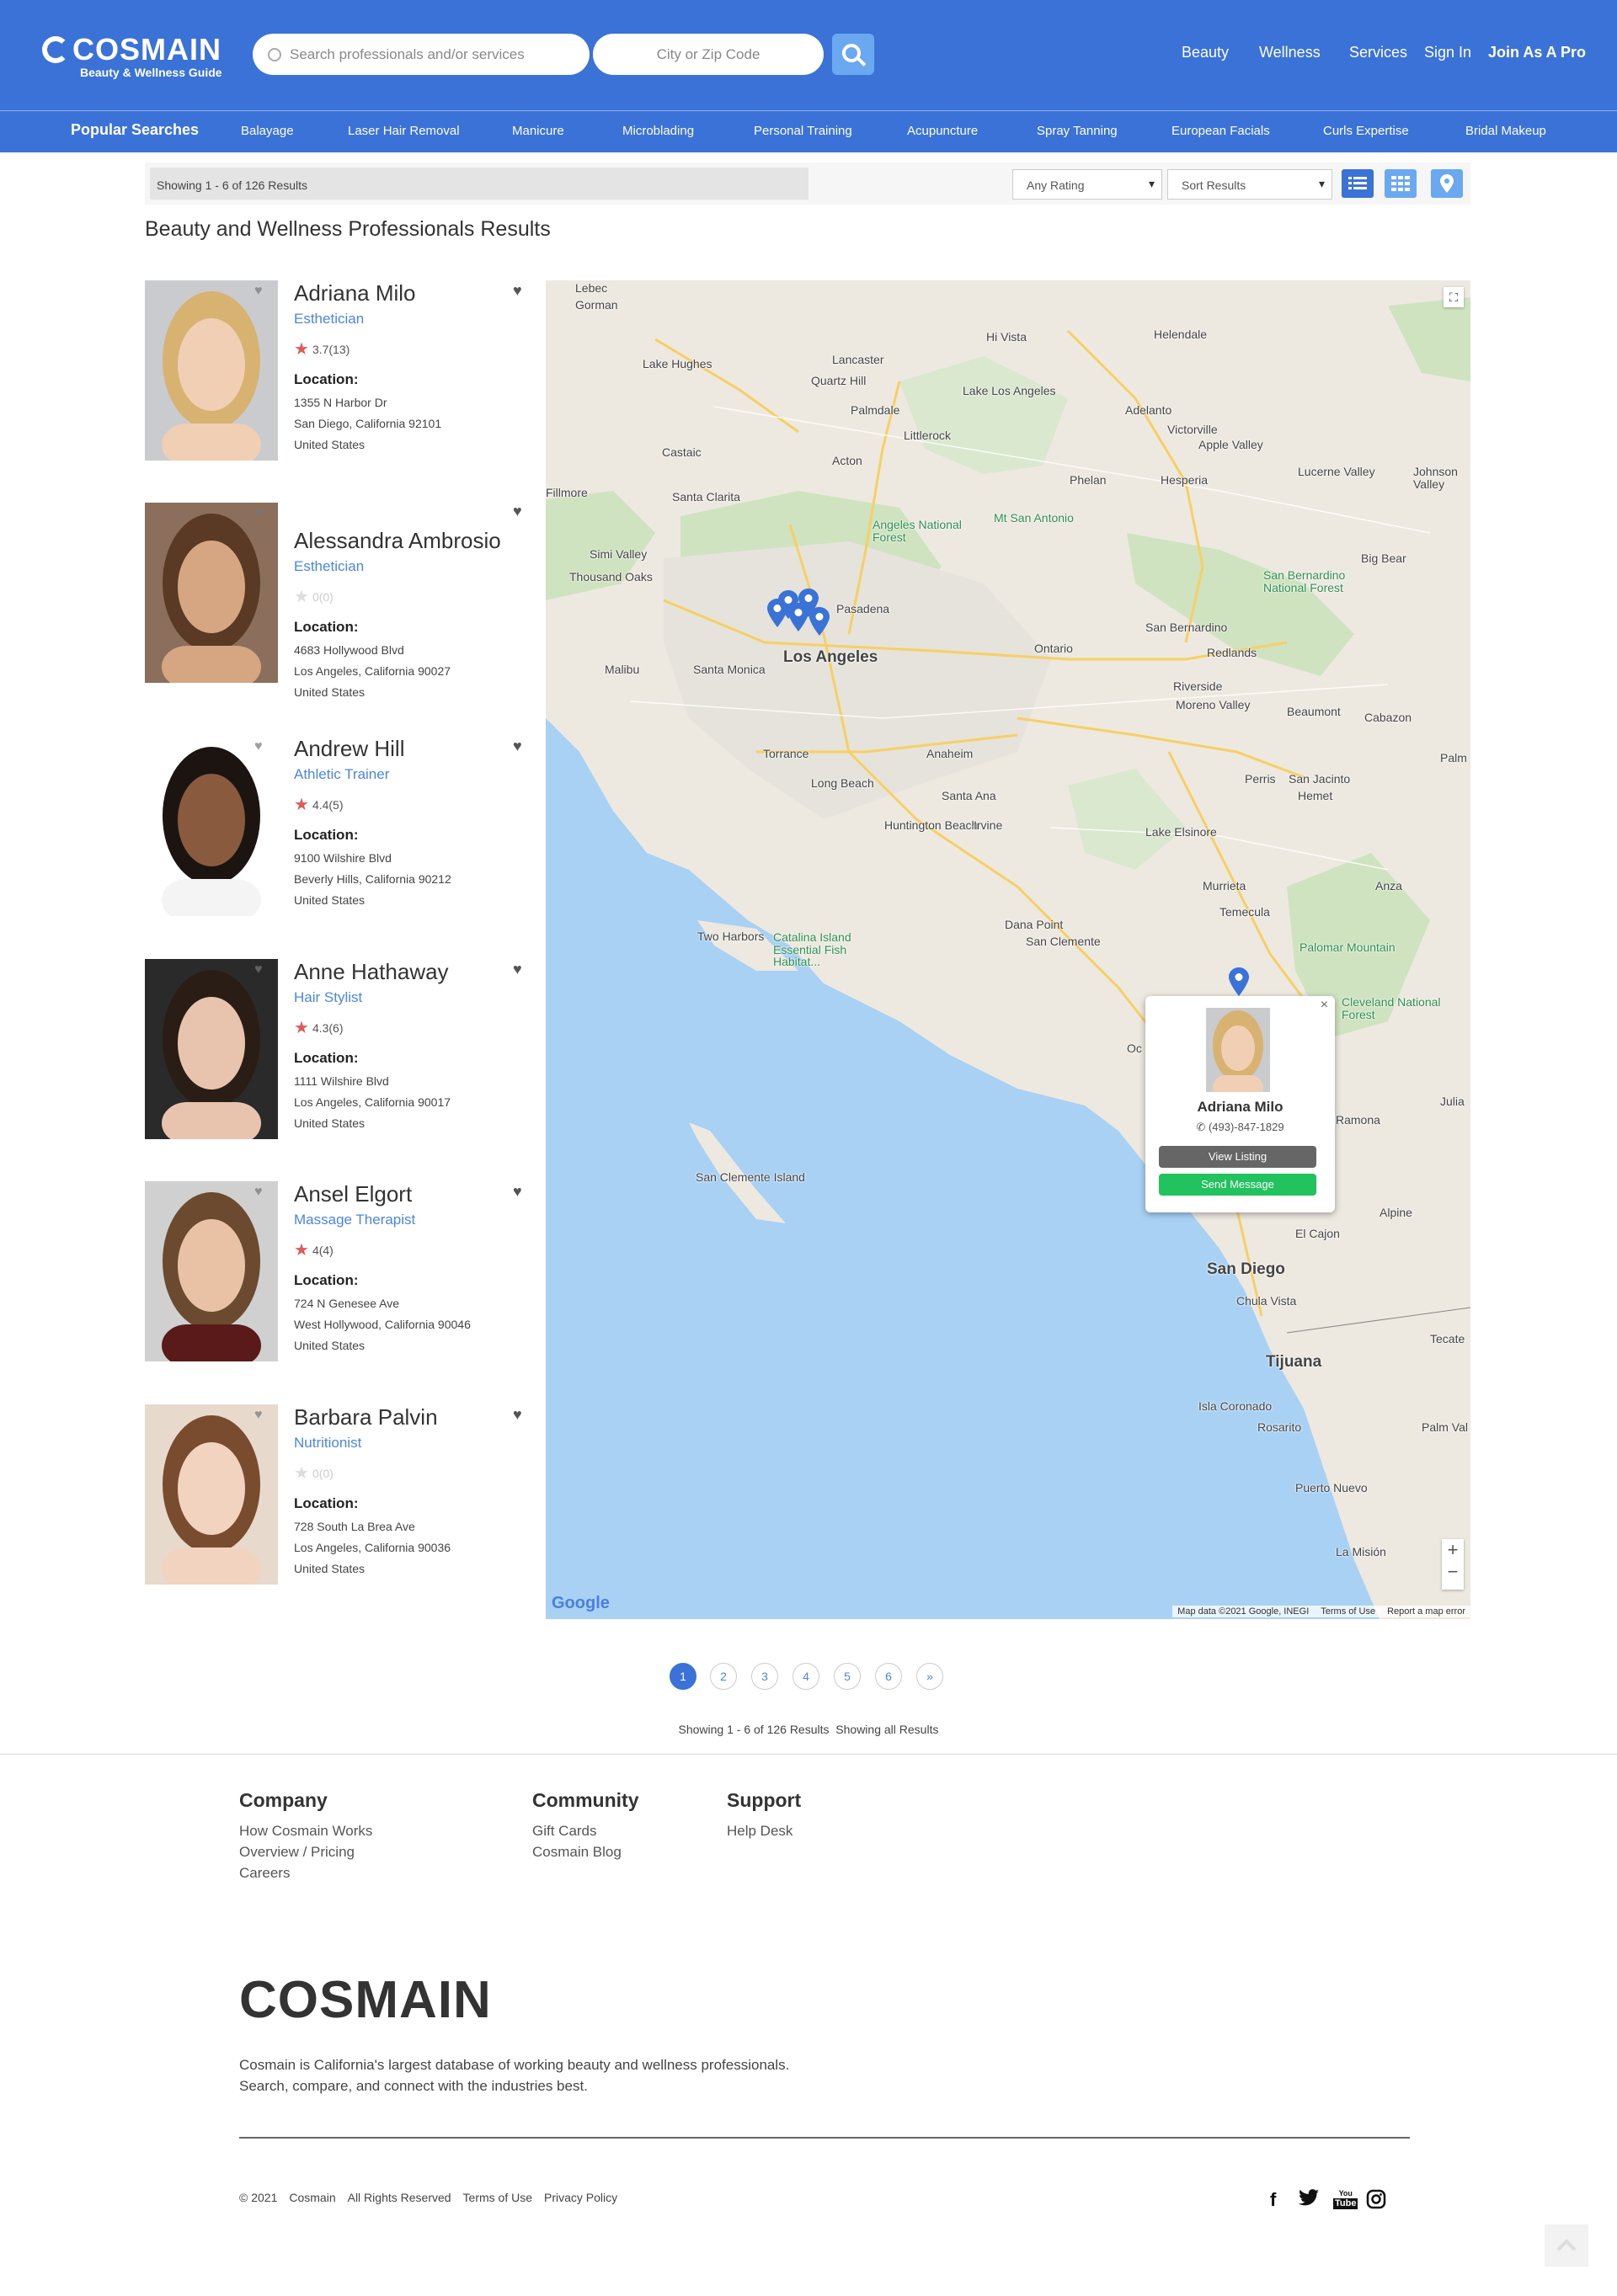 Image resolution: width=1617 pixels, height=2296 pixels. Describe the element at coordinates (305, 1851) in the screenshot. I see `footer-link: Overview / Pricing` at that location.